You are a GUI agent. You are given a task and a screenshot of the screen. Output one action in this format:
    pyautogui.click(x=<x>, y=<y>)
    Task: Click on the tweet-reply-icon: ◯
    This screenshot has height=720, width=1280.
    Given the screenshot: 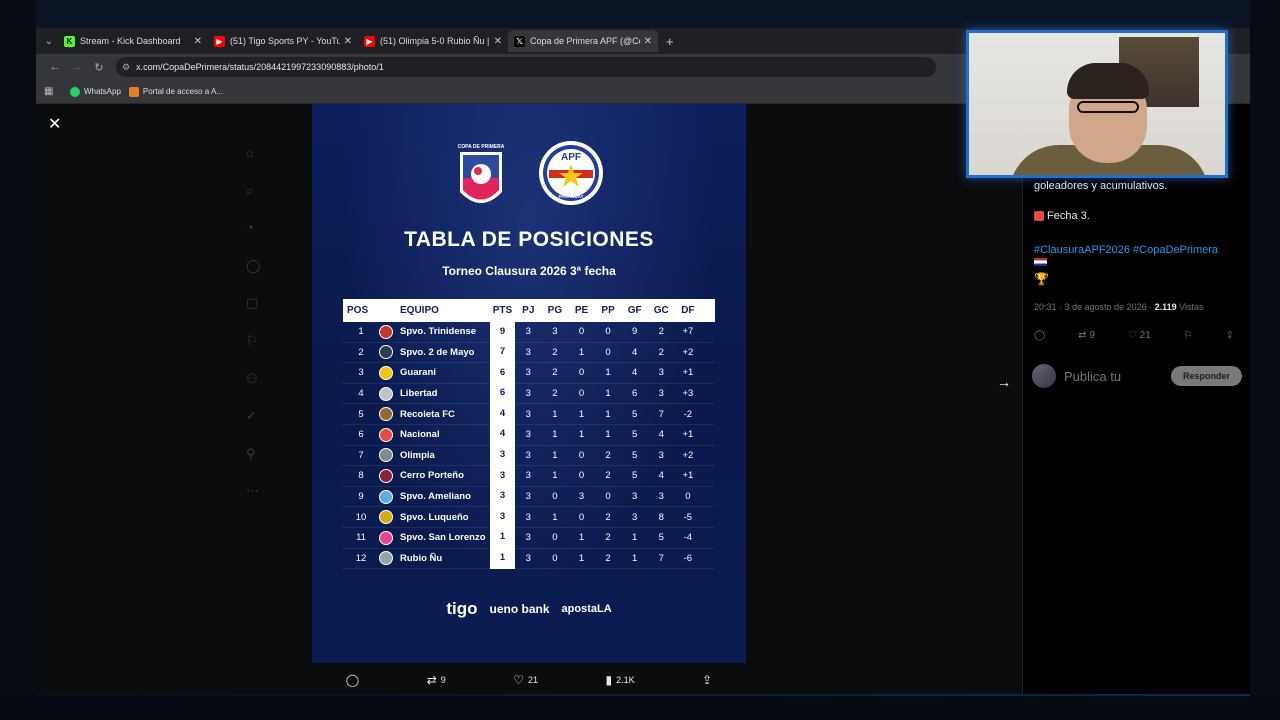 What is the action you would take?
    pyautogui.click(x=1039, y=335)
    